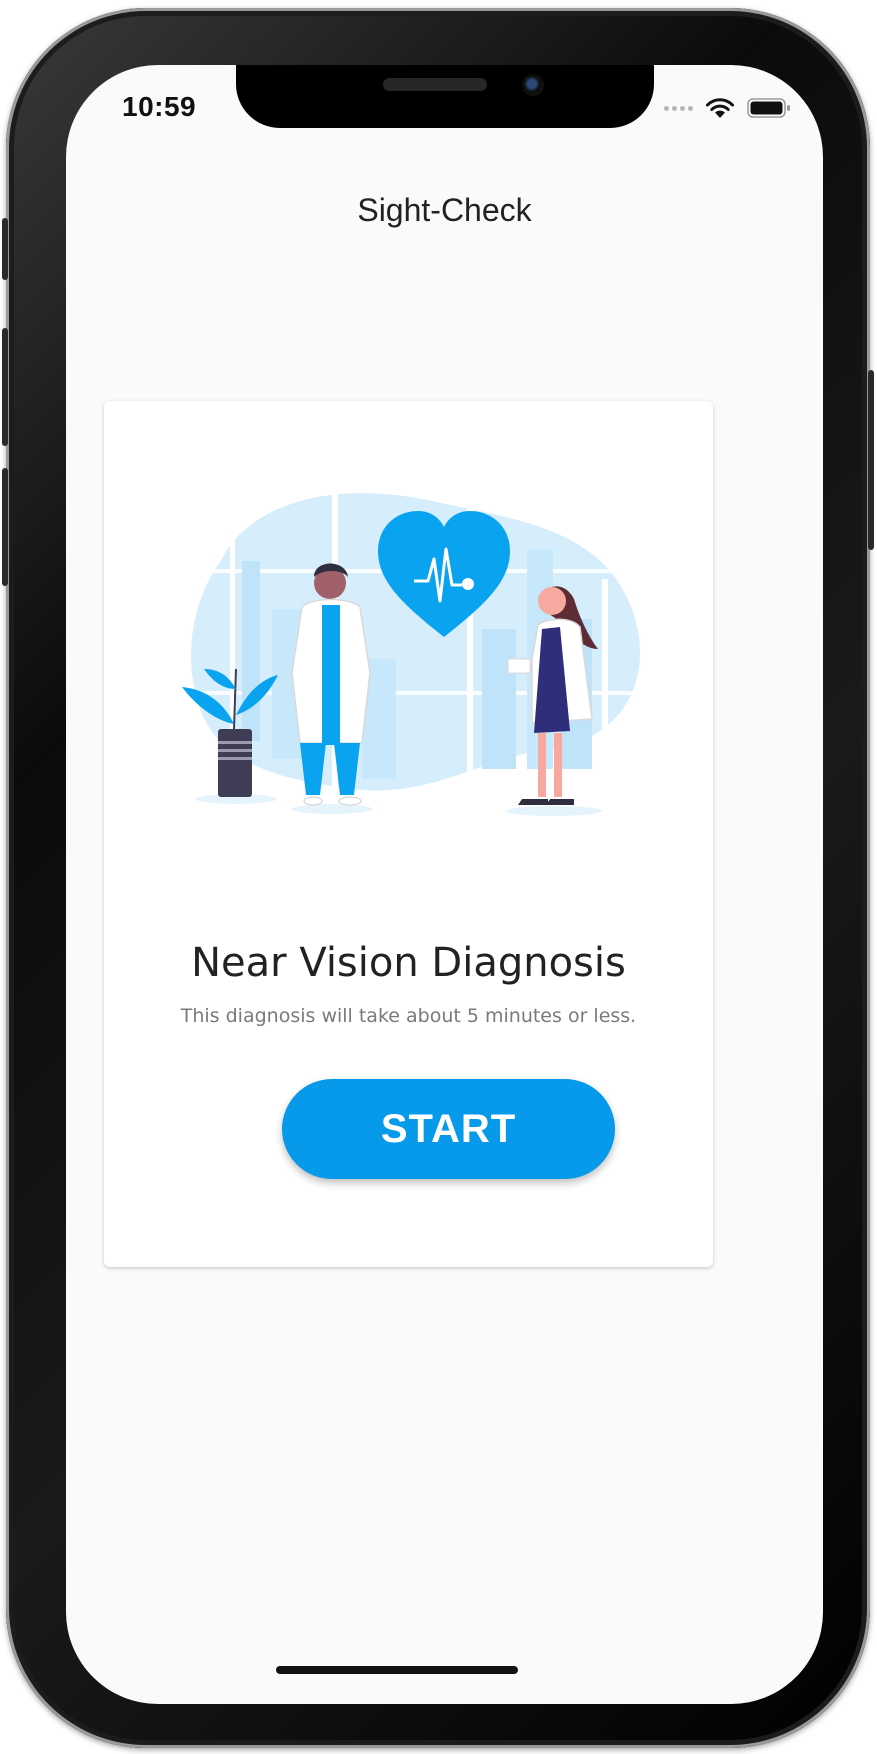 This screenshot has width=877, height=1754. Describe the element at coordinates (533, 85) in the screenshot. I see `front-camera` at that location.